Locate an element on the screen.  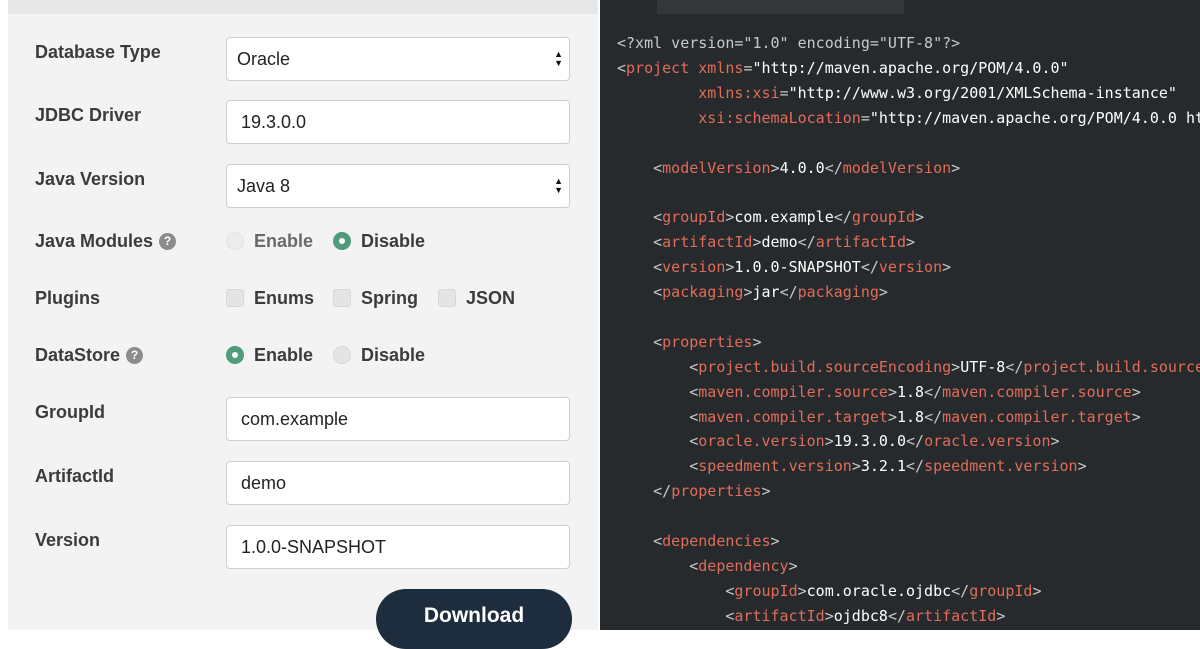
java-version-select: Java 8 ▲ ▼ is located at coordinates (398, 186).